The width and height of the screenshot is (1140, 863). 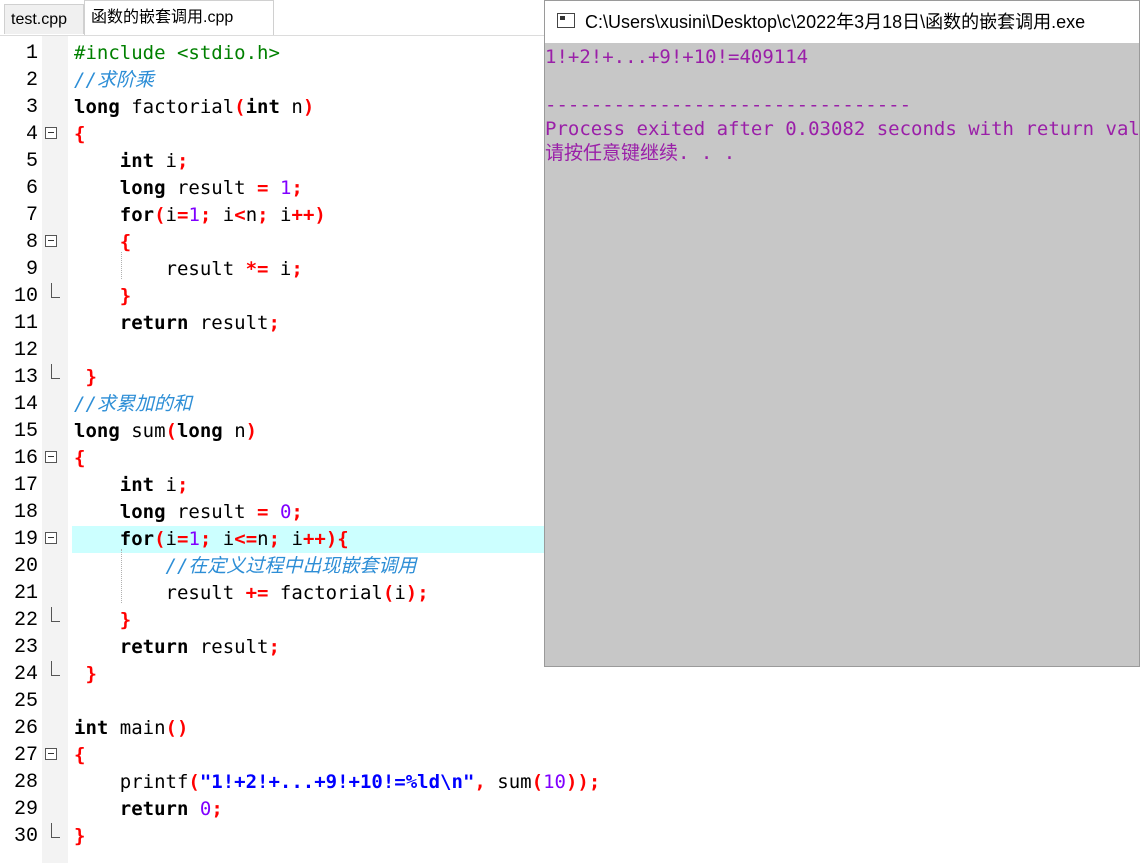 What do you see at coordinates (44, 19) in the screenshot?
I see `tab-test-cpp: test.cpp` at bounding box center [44, 19].